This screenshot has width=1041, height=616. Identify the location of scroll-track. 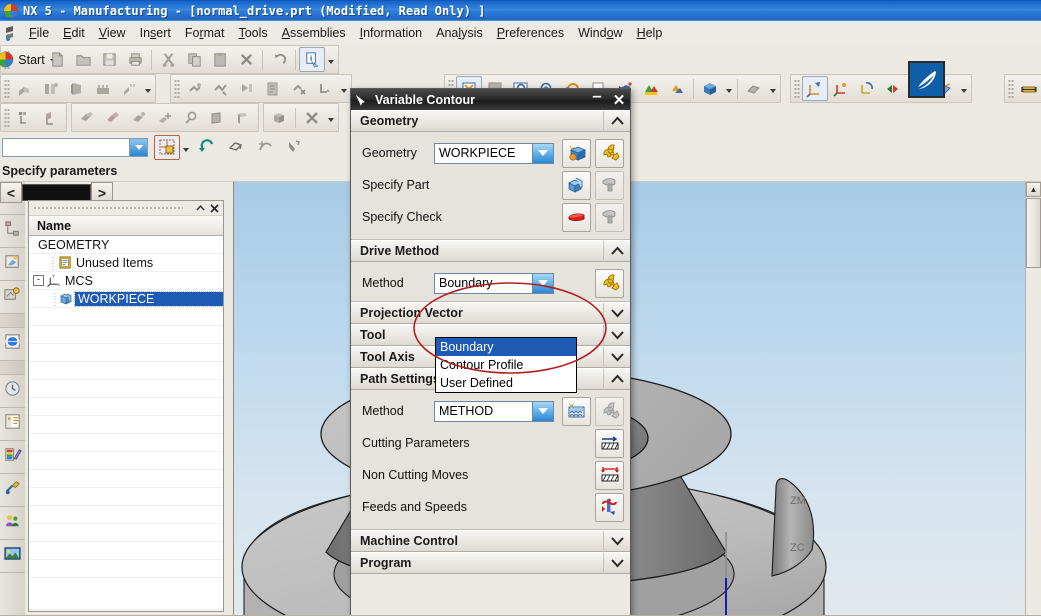
(56, 192).